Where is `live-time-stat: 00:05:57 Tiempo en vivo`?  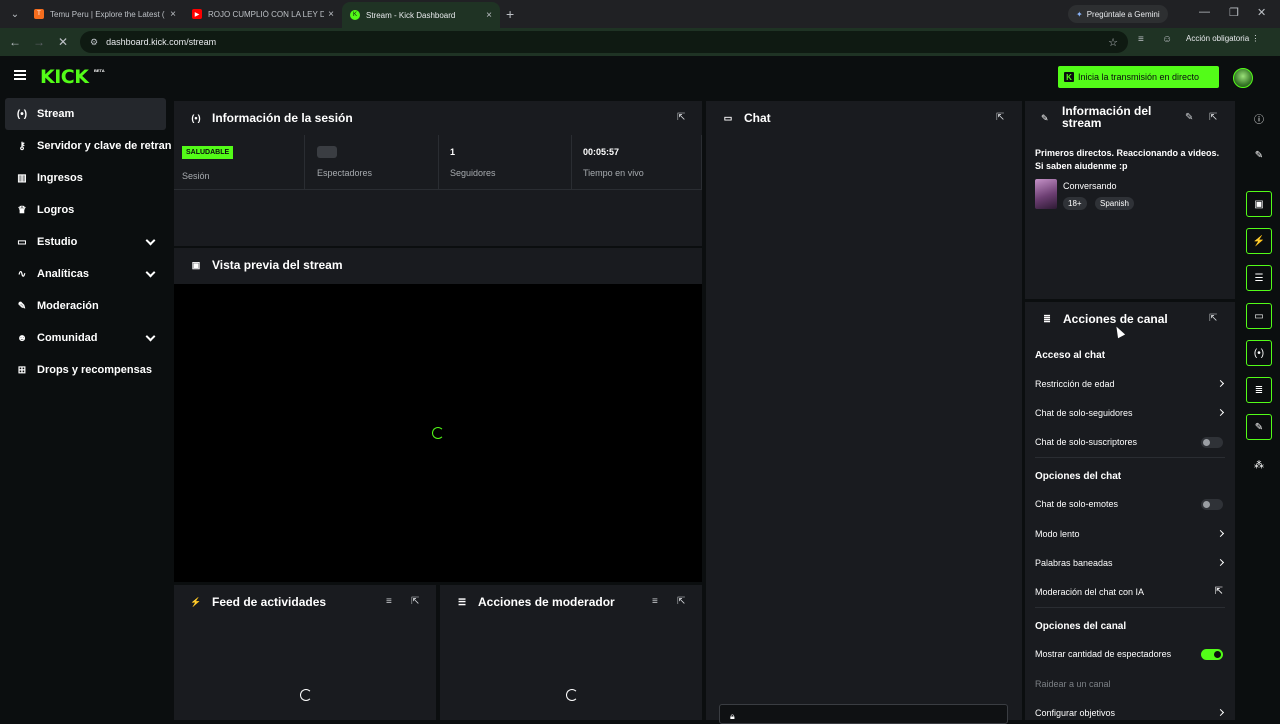
live-time-stat: 00:05:57 Tiempo en vivo is located at coordinates (637, 162).